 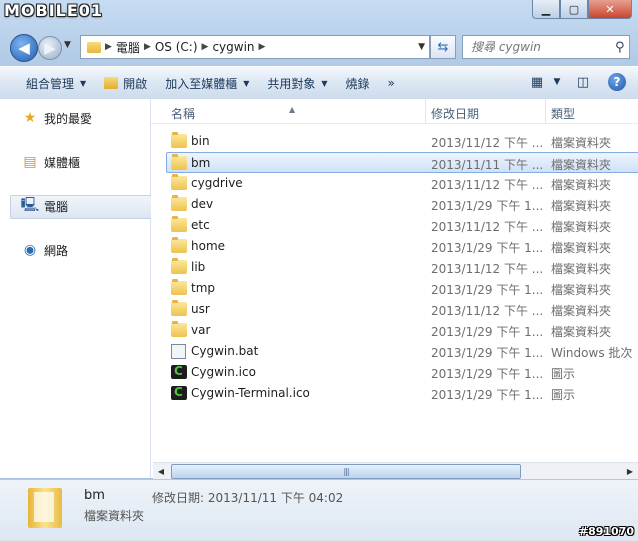 I want to click on help-button: ?, so click(x=617, y=82).